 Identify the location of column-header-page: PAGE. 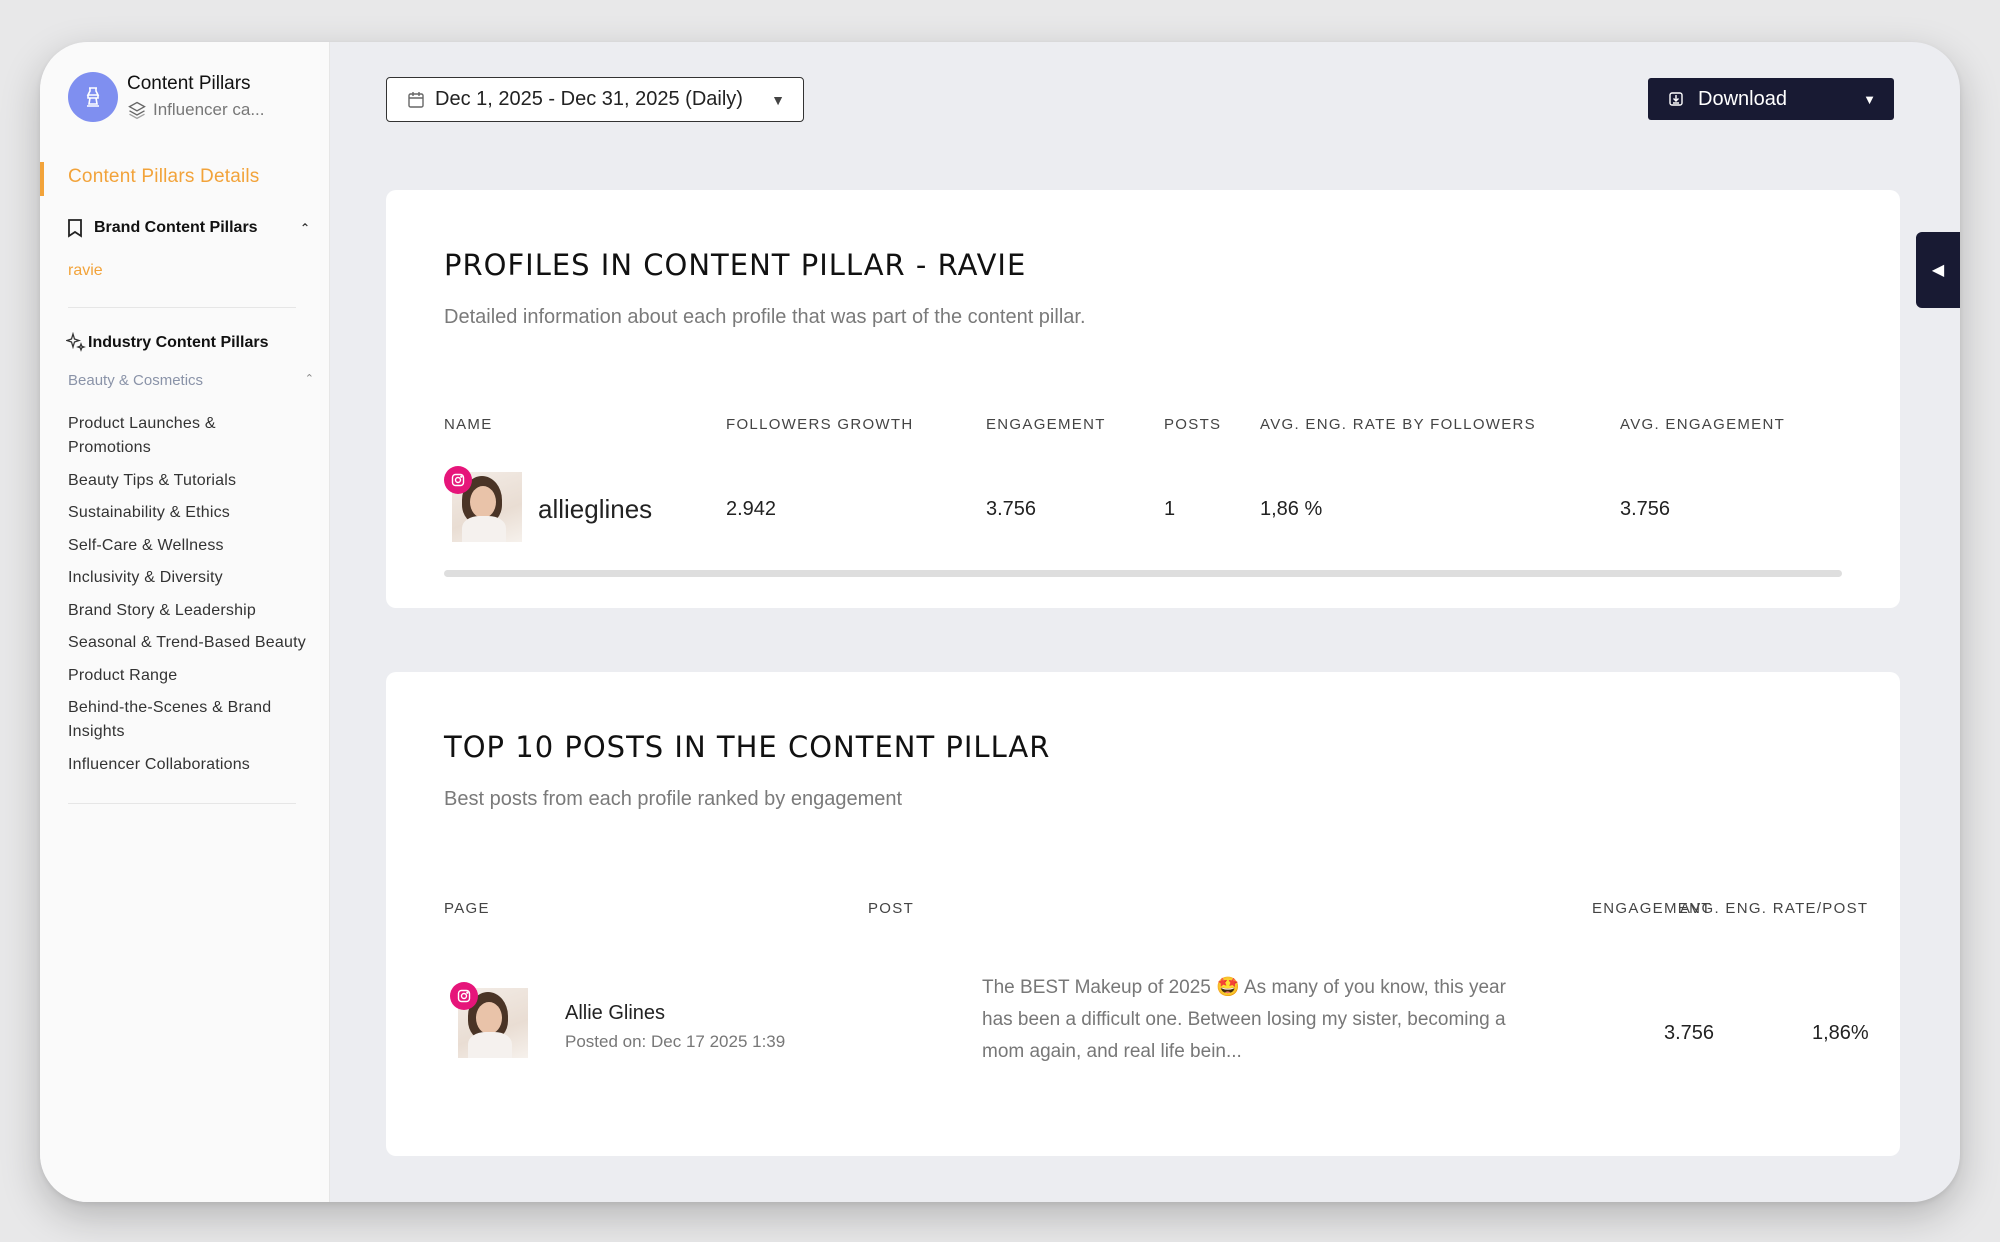
(467, 908).